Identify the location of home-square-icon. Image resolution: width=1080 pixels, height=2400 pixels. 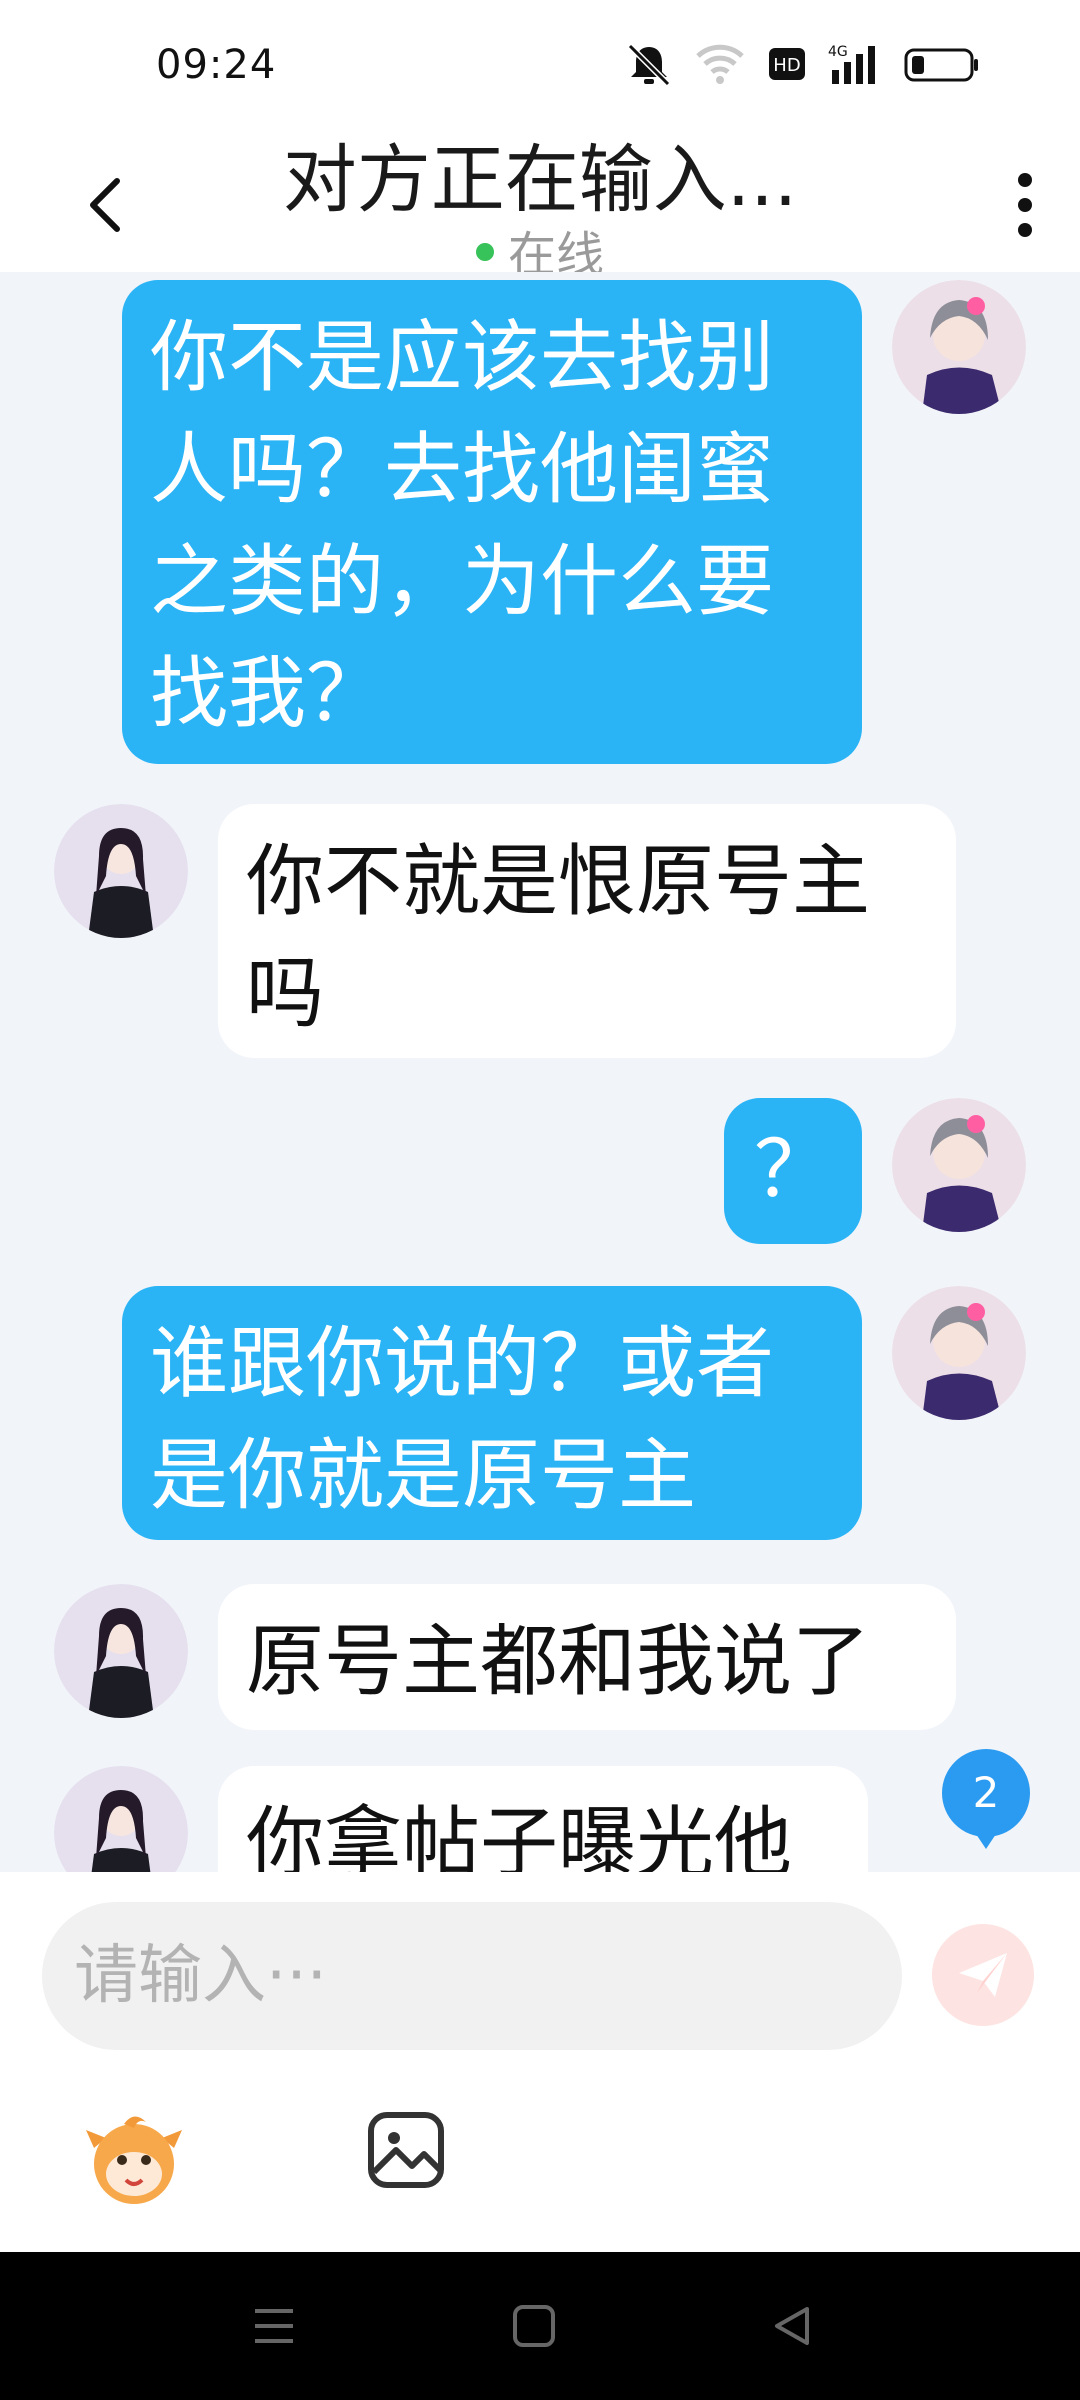
(534, 2326).